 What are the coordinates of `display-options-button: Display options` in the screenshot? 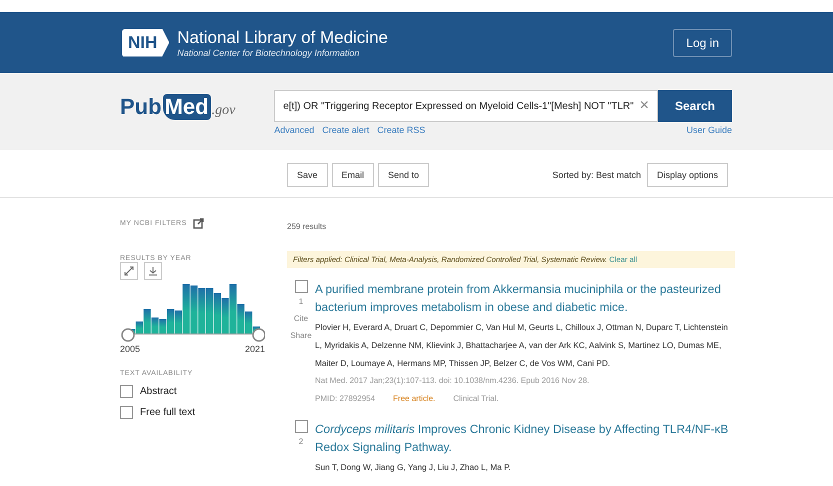 It's located at (687, 175).